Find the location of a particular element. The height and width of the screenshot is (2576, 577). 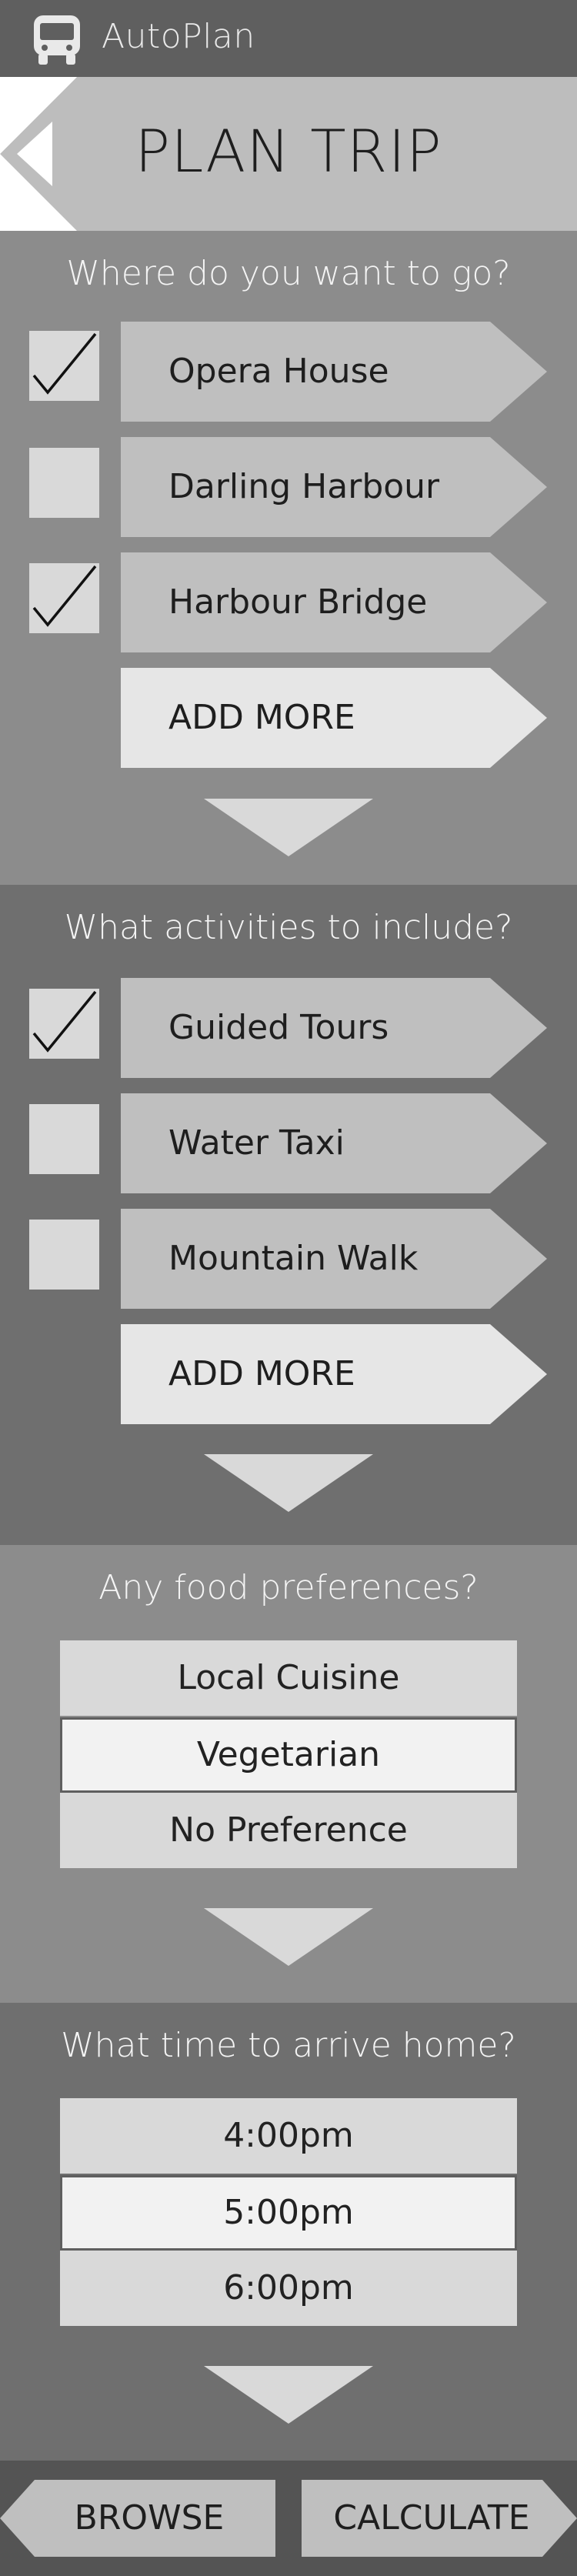

calculate-label: CALCULATE is located at coordinates (431, 2518).